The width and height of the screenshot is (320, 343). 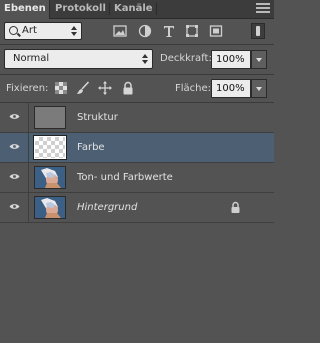 What do you see at coordinates (263, 9) in the screenshot?
I see `panel-menu-icon` at bounding box center [263, 9].